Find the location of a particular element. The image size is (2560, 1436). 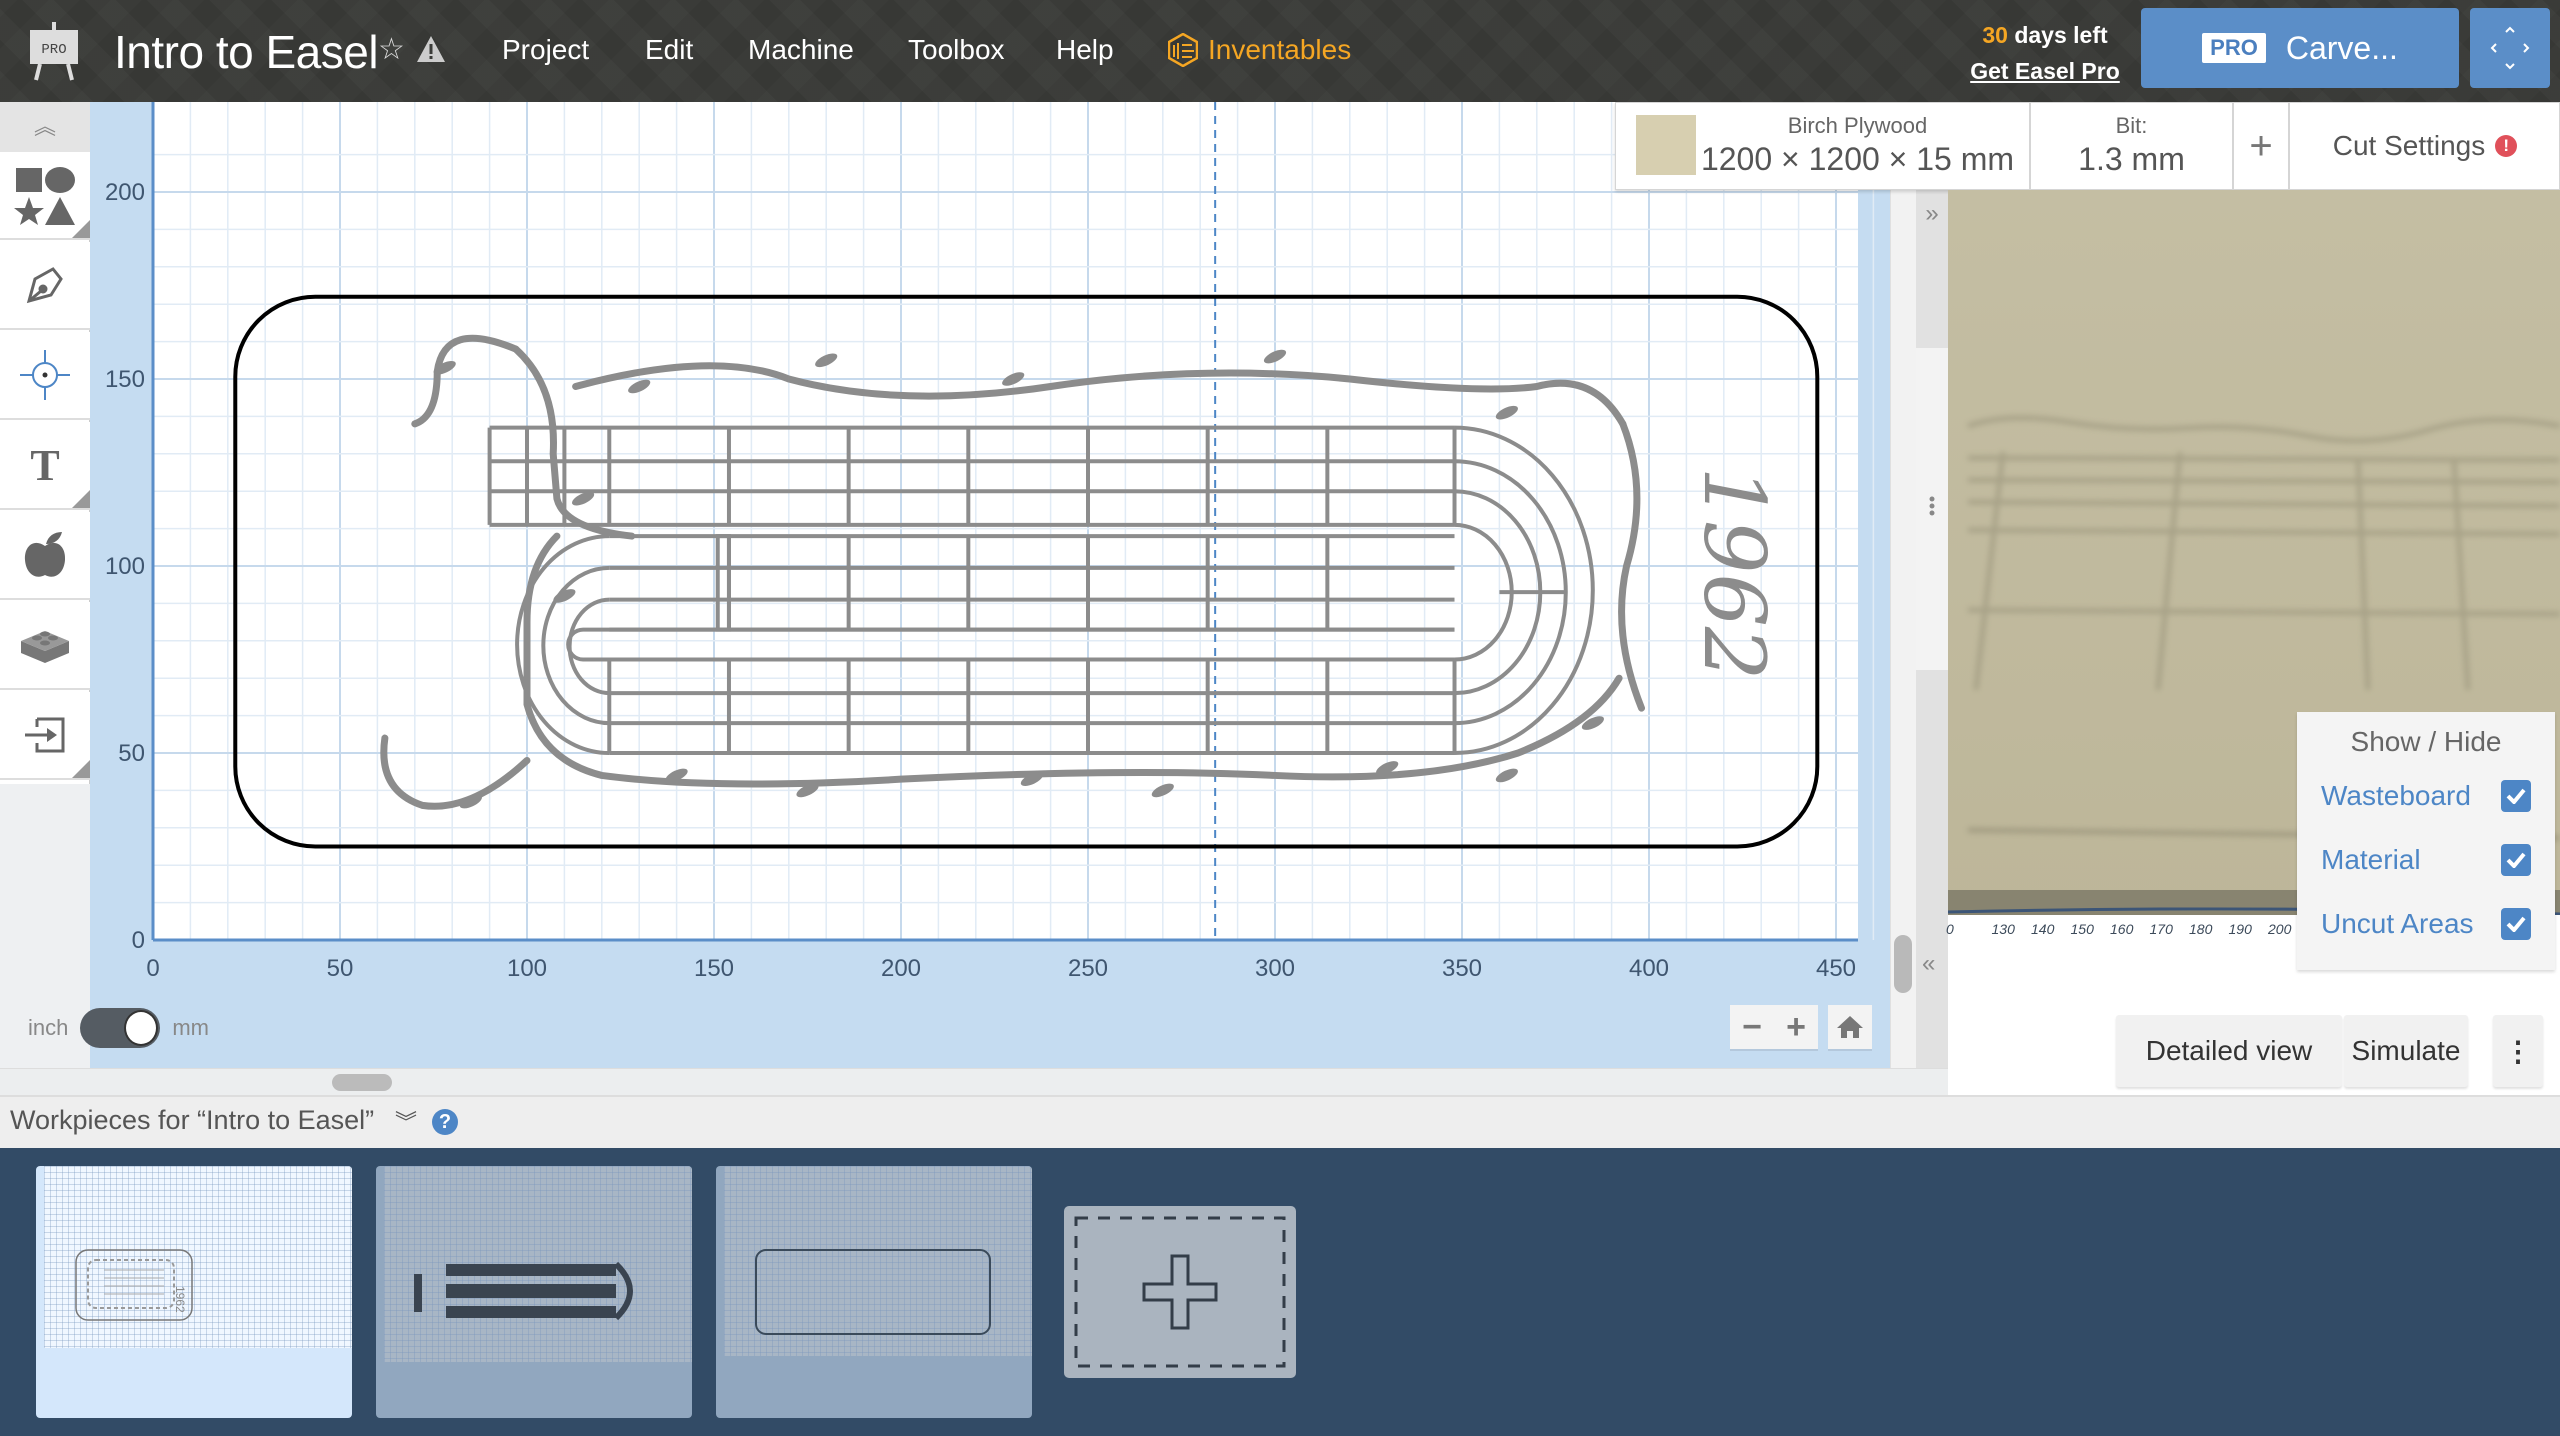

uncut-areas-checkbox is located at coordinates (2516, 924).